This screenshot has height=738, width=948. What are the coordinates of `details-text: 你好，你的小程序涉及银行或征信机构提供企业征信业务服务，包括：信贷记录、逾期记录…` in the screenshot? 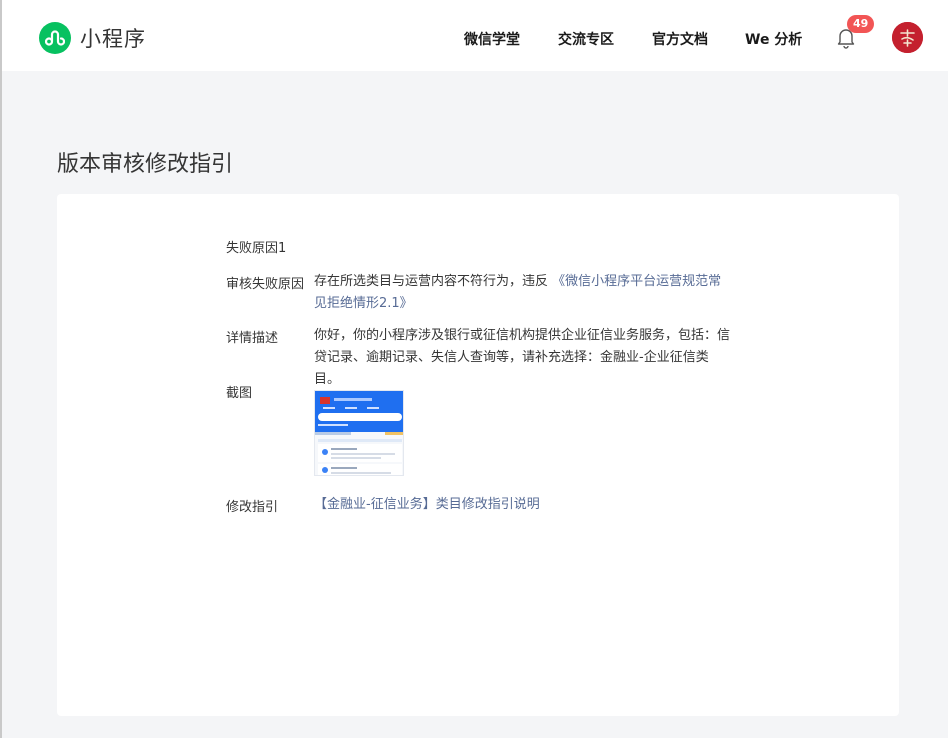 It's located at (522, 357).